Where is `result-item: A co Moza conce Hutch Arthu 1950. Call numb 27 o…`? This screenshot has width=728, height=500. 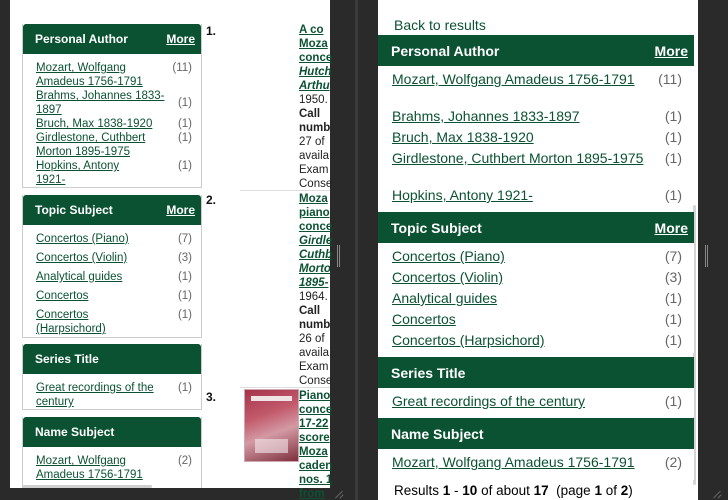 result-item: A co Moza conce Hutch Arthu 1950. Call numb 27 o… is located at coordinates (319, 107).